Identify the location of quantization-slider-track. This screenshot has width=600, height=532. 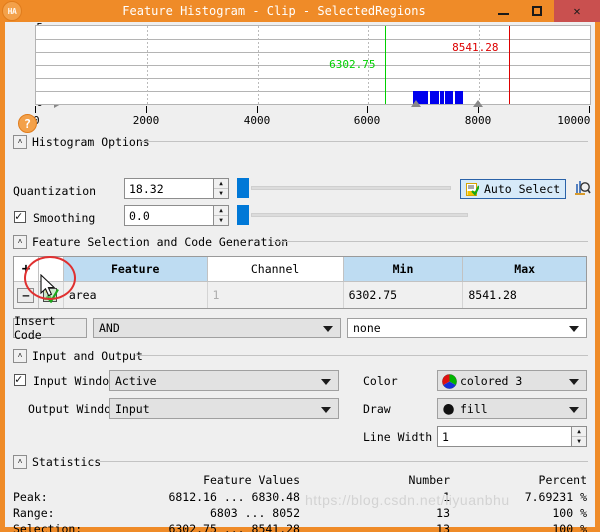
(351, 188).